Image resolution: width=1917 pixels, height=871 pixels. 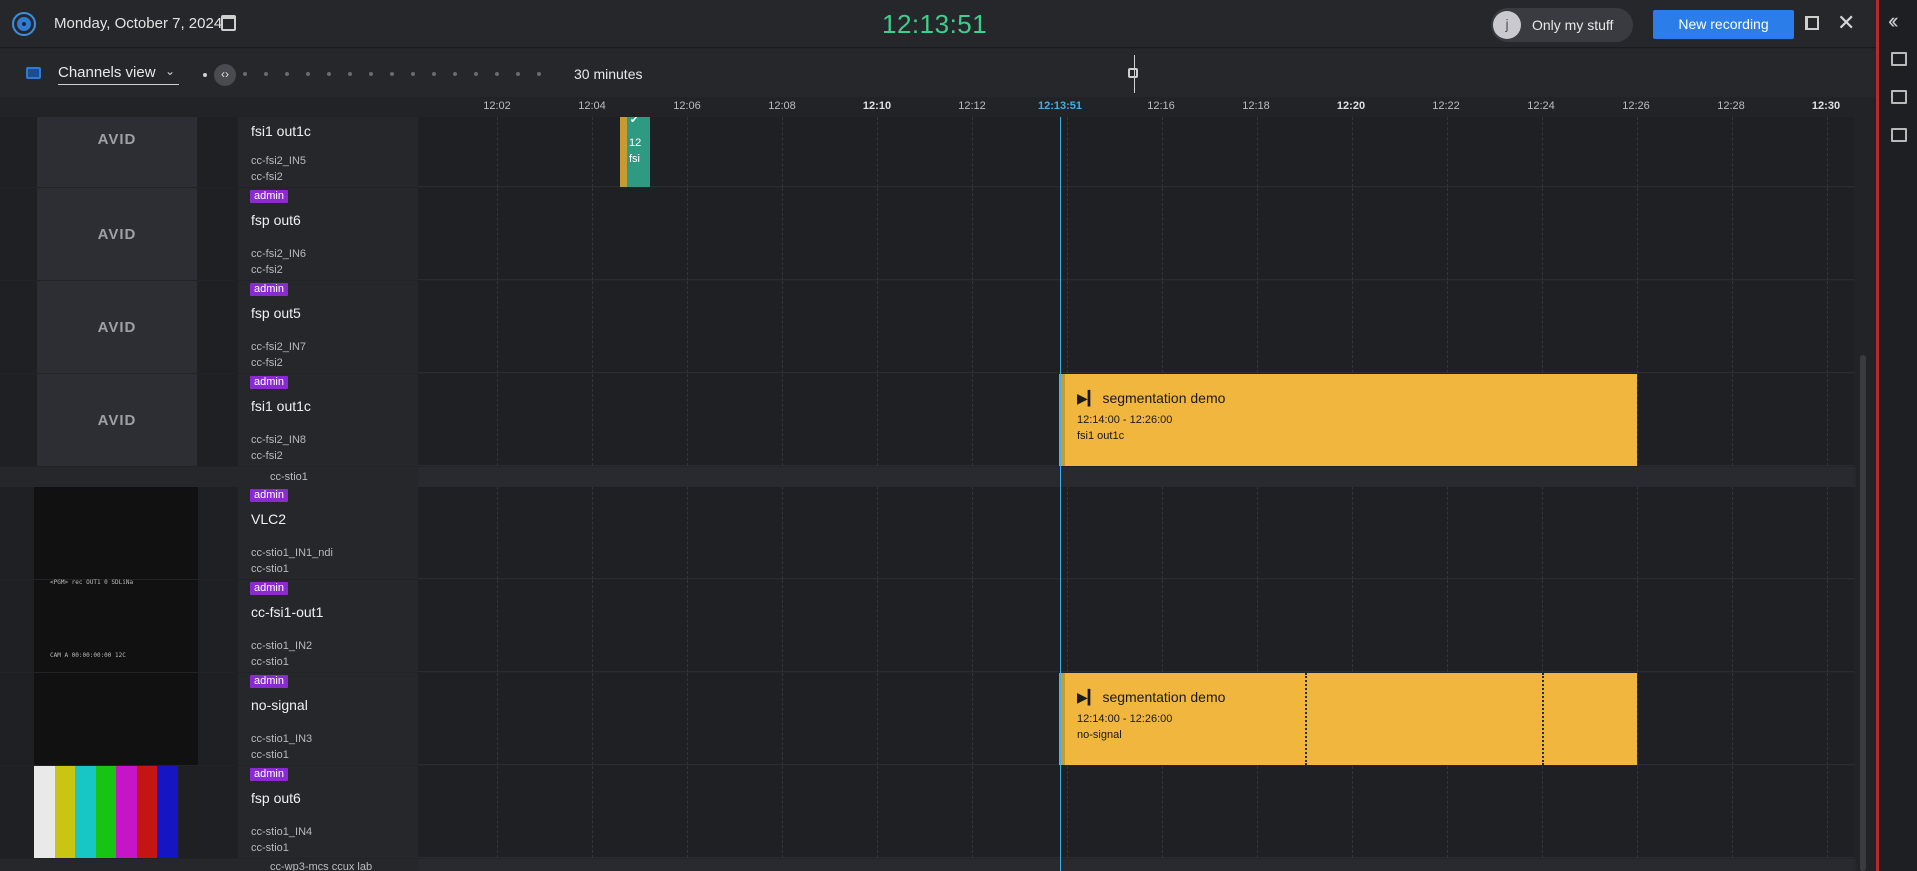 What do you see at coordinates (497, 106) in the screenshot?
I see `tick-label: 12:02` at bounding box center [497, 106].